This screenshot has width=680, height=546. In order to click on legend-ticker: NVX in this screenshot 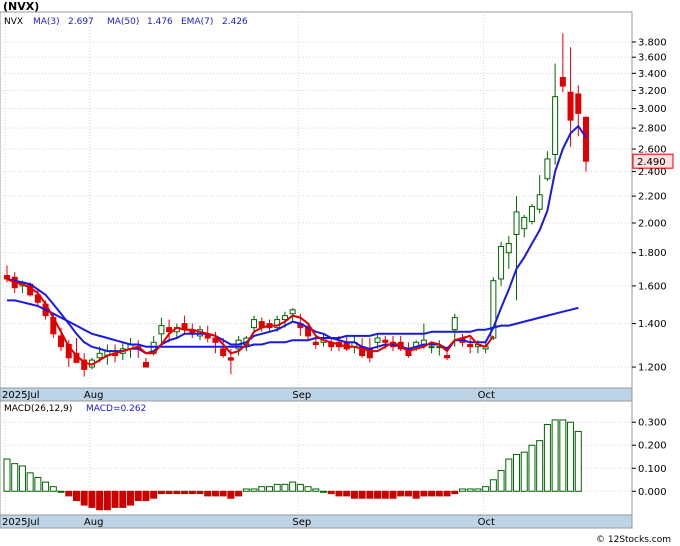, I will do `click(13, 22)`.